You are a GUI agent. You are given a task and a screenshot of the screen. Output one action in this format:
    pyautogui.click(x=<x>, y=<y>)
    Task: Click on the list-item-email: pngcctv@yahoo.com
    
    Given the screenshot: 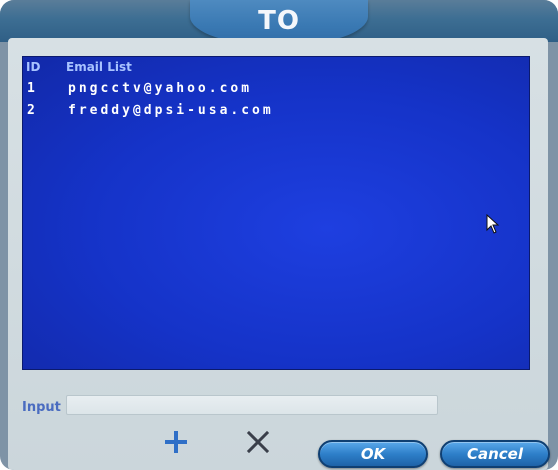 What is the action you would take?
    pyautogui.click(x=160, y=88)
    